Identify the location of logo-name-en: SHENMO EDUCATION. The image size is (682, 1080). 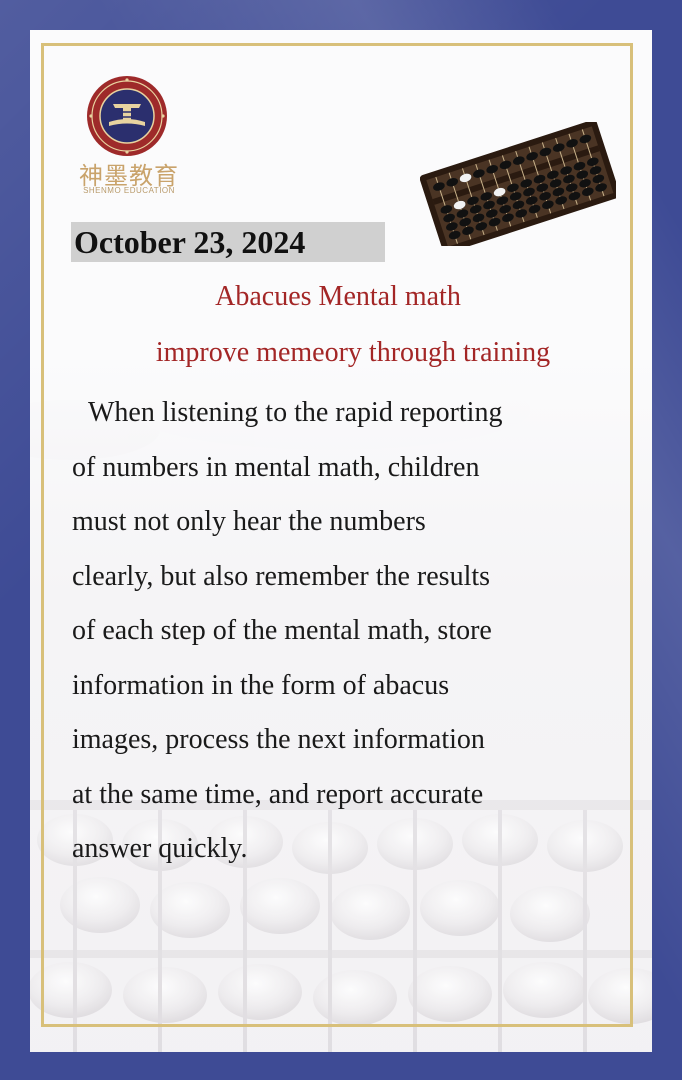
(129, 190).